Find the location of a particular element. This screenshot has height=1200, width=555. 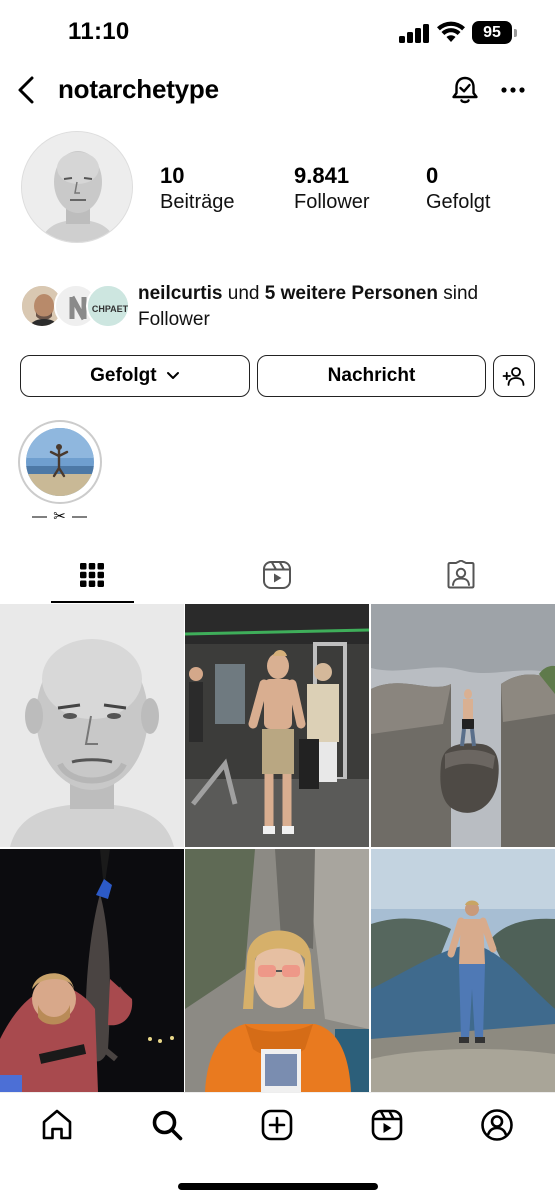

mutual-avatar-3: CHPAET is located at coordinates (108, 306).